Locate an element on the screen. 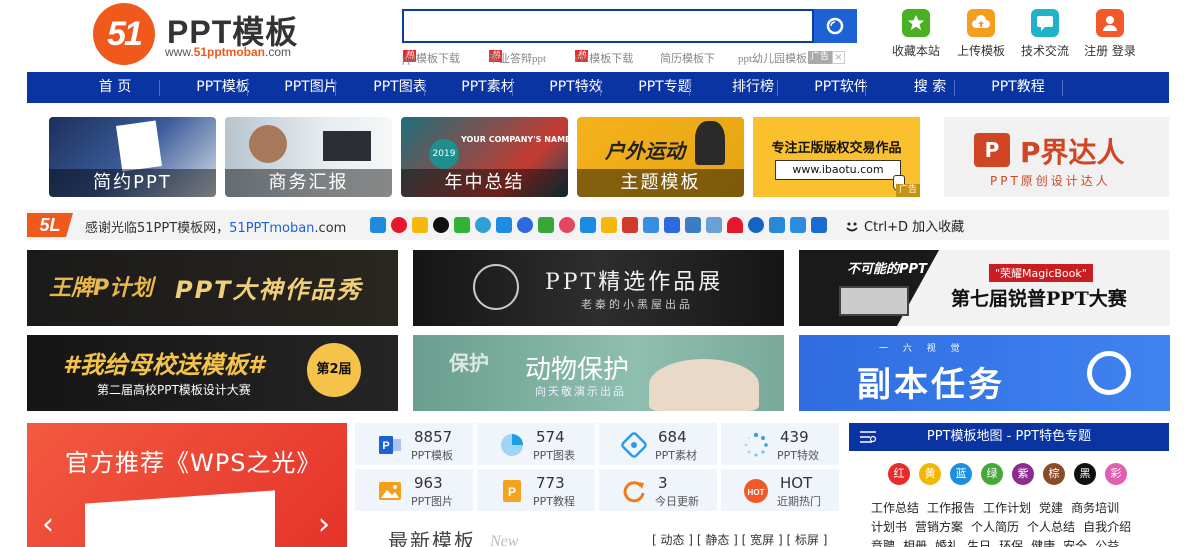 The image size is (1200, 547). filter-widescreen: [ 宽屏 ] is located at coordinates (762, 540).